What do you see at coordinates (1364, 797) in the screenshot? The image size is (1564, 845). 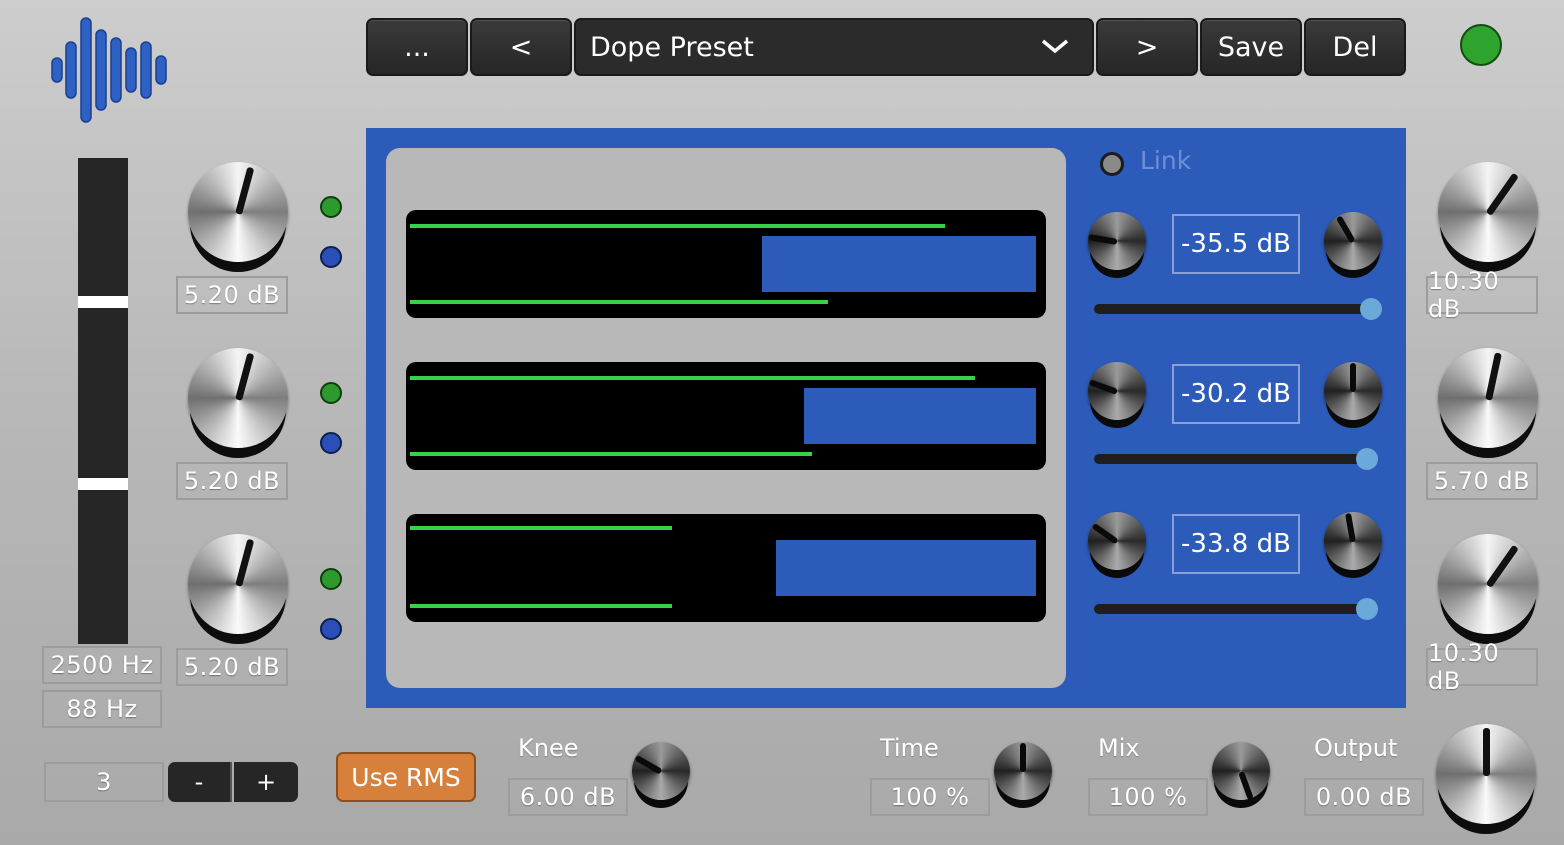 I see `output-value: 0.00 dB` at bounding box center [1364, 797].